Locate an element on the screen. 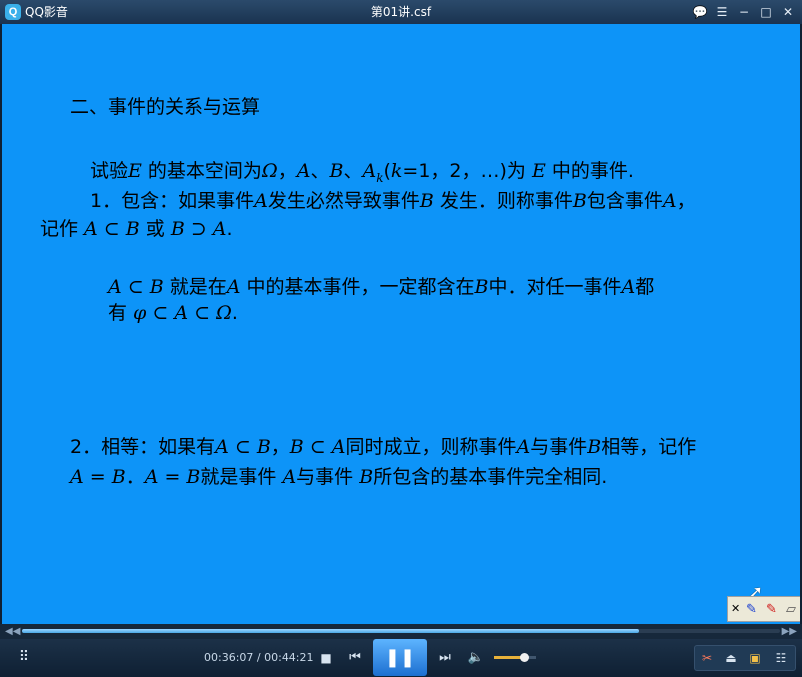 This screenshot has height=677, width=802. time-display: 00:36:07 / 00:44:21 is located at coordinates (259, 658).